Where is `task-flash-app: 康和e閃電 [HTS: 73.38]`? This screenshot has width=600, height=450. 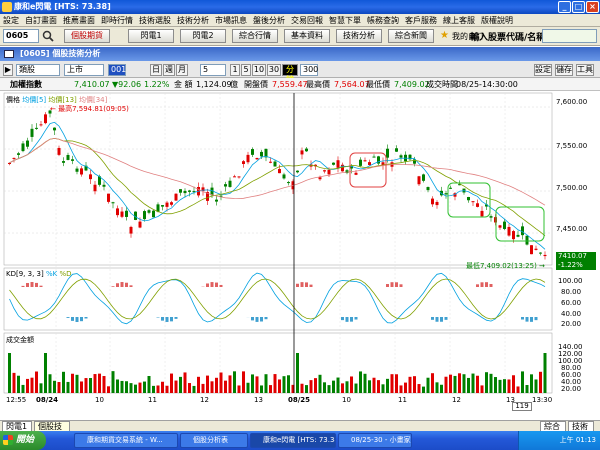
task-flash-app: 康和e閃電 [HTS: 73.38] is located at coordinates (293, 440).